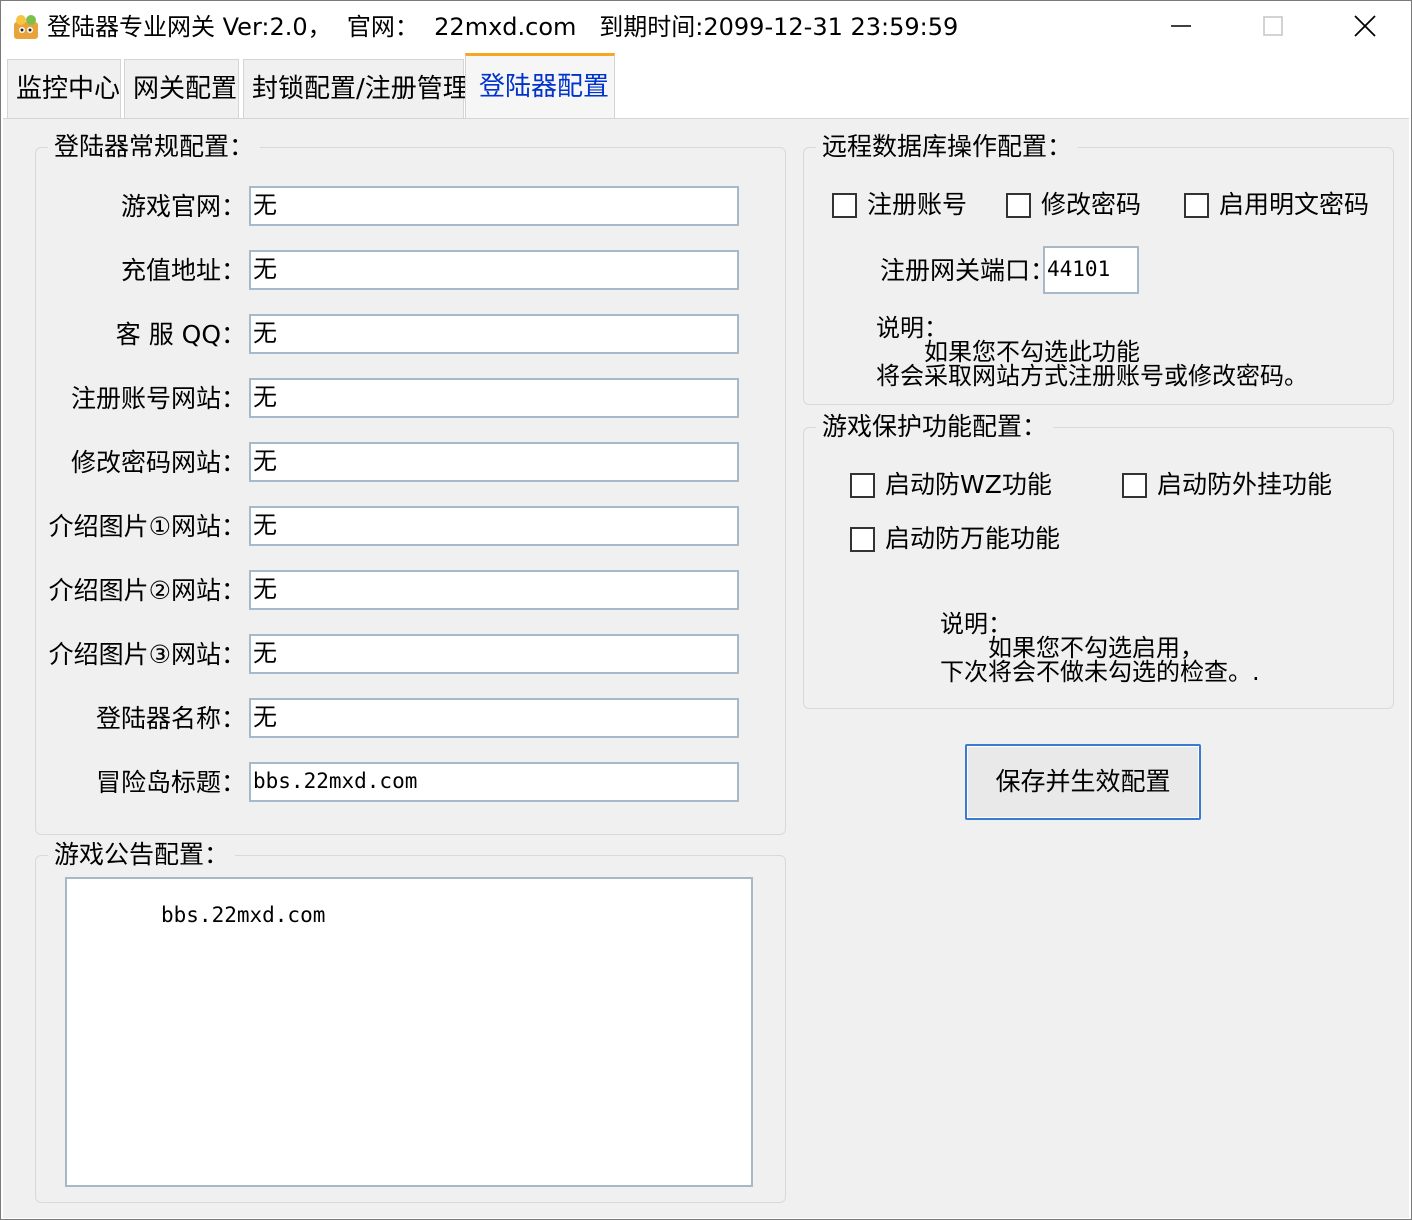 The width and height of the screenshot is (1412, 1220). I want to click on close-button, so click(1365, 26).